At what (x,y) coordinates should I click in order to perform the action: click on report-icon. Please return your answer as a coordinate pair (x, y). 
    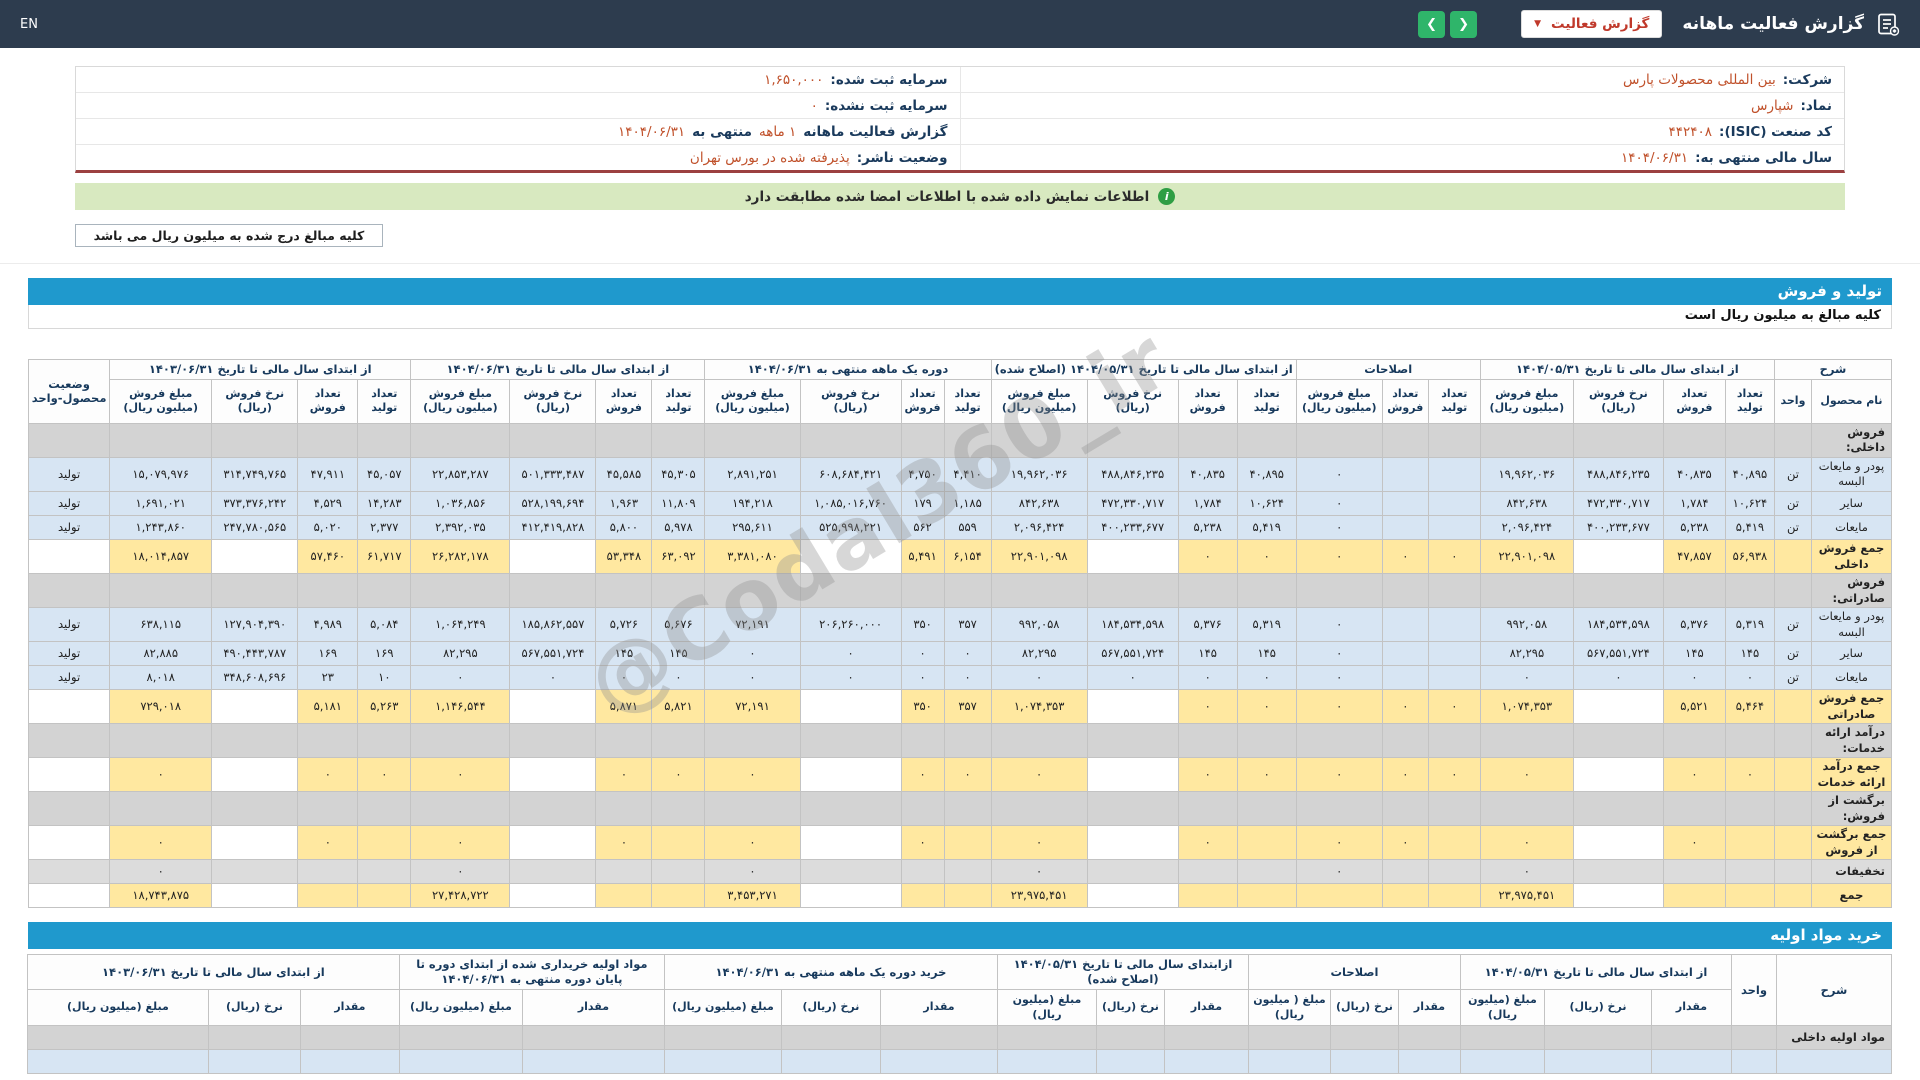
    Looking at the image, I should click on (1887, 24).